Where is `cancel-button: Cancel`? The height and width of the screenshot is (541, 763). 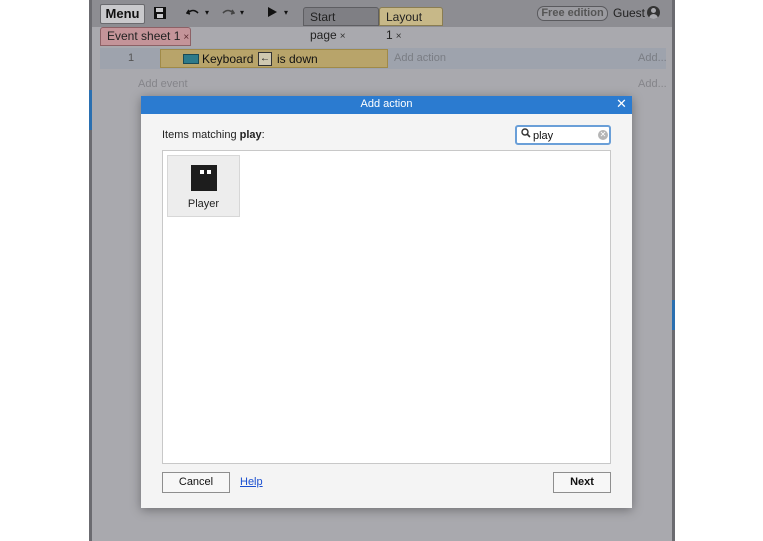
cancel-button: Cancel is located at coordinates (196, 482).